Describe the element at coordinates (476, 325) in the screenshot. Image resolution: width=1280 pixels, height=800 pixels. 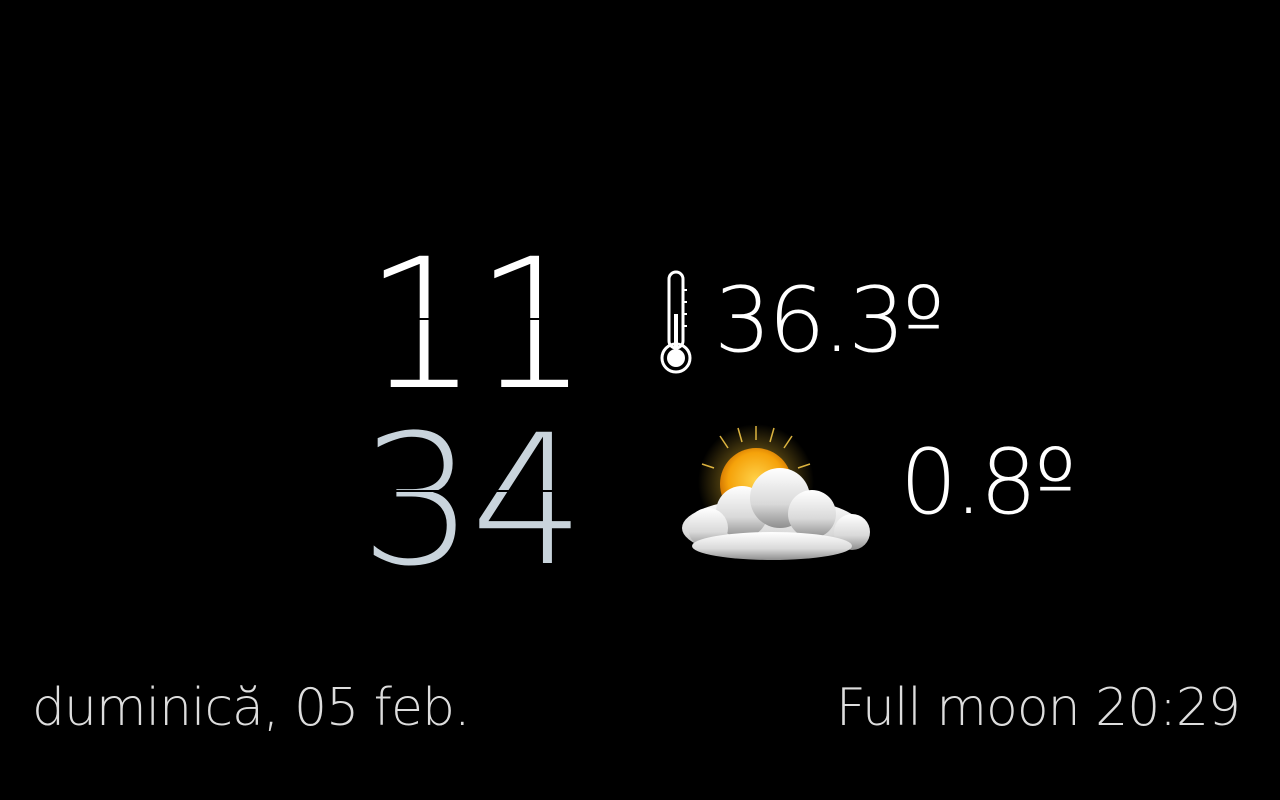
I see `clock-hours: 11` at that location.